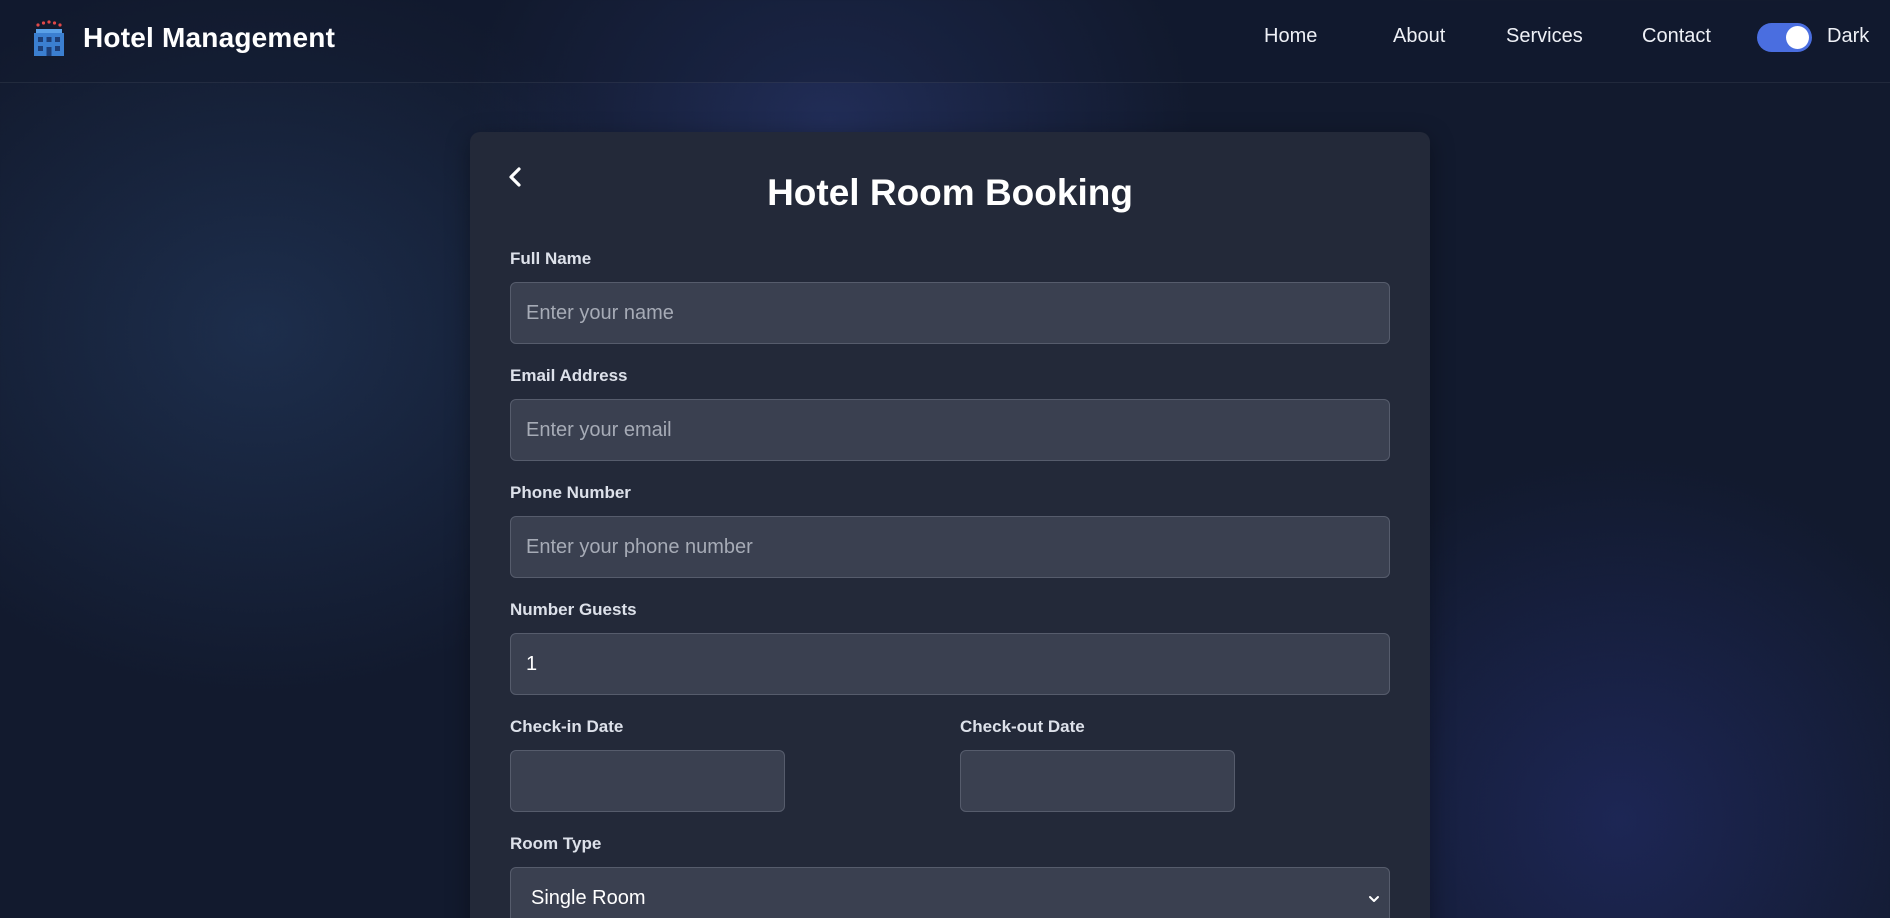  I want to click on nav-link-contact: Contact, so click(1676, 36).